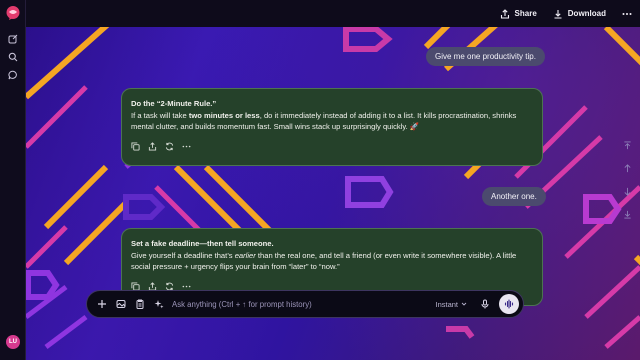 The width and height of the screenshot is (640, 360). What do you see at coordinates (169, 146) in the screenshot?
I see `regenerate-icon` at bounding box center [169, 146].